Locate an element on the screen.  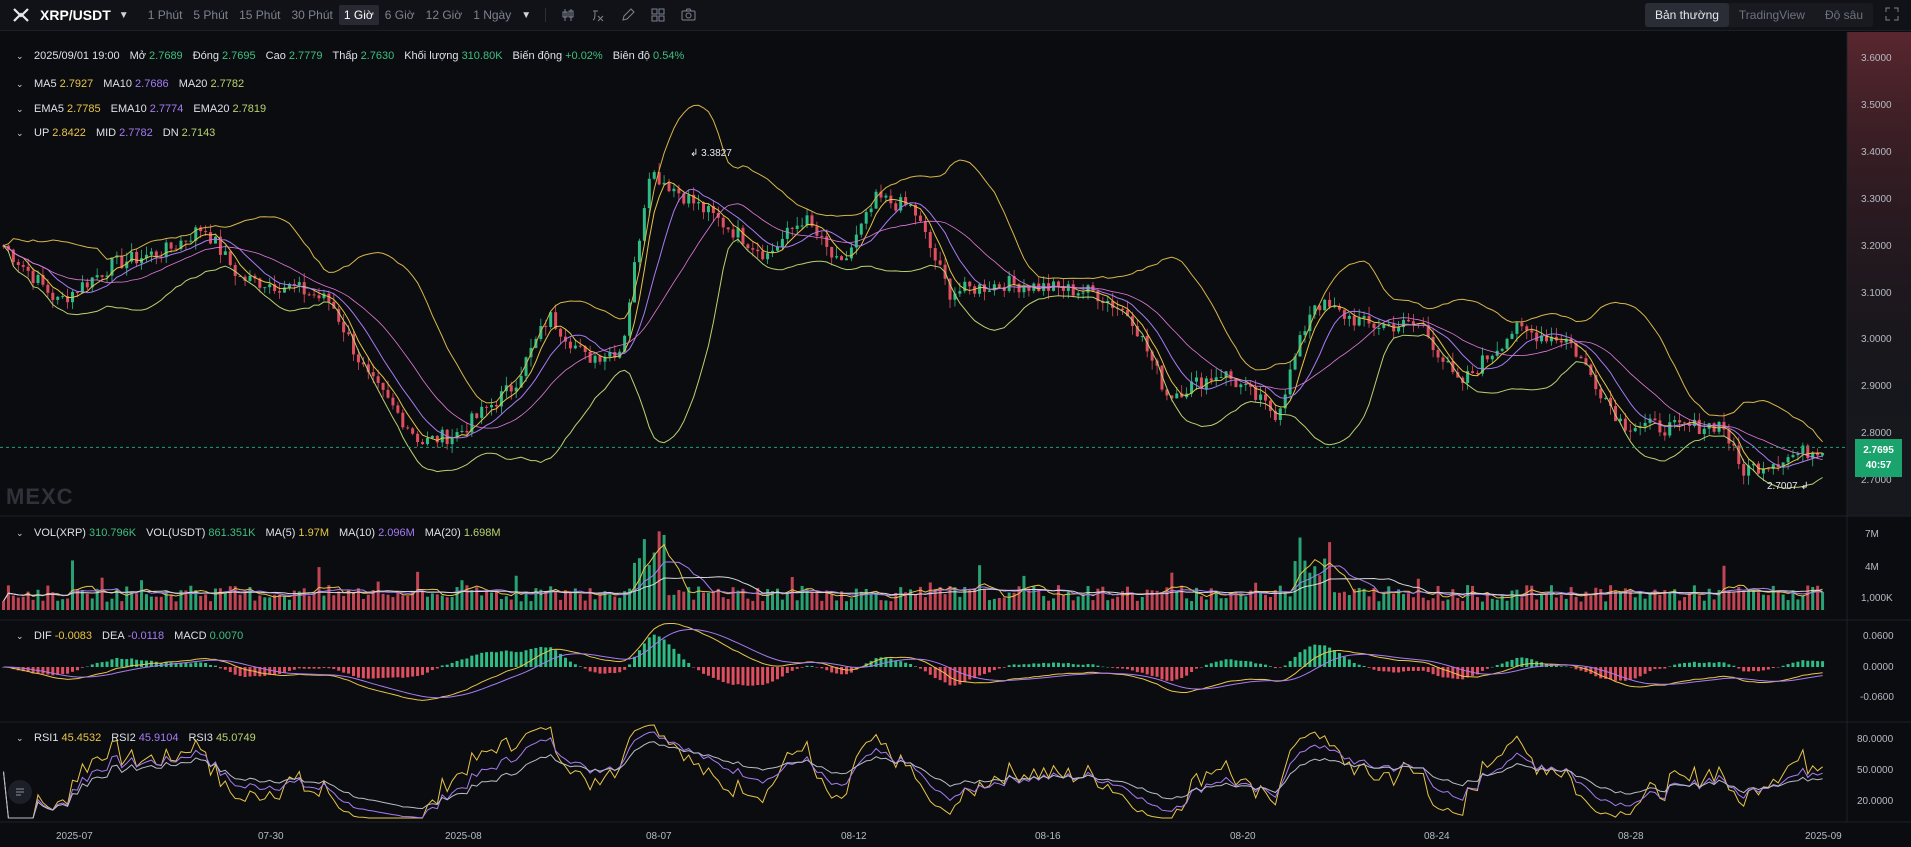
time-axis-tick: 2025-09 is located at coordinates (1823, 836).